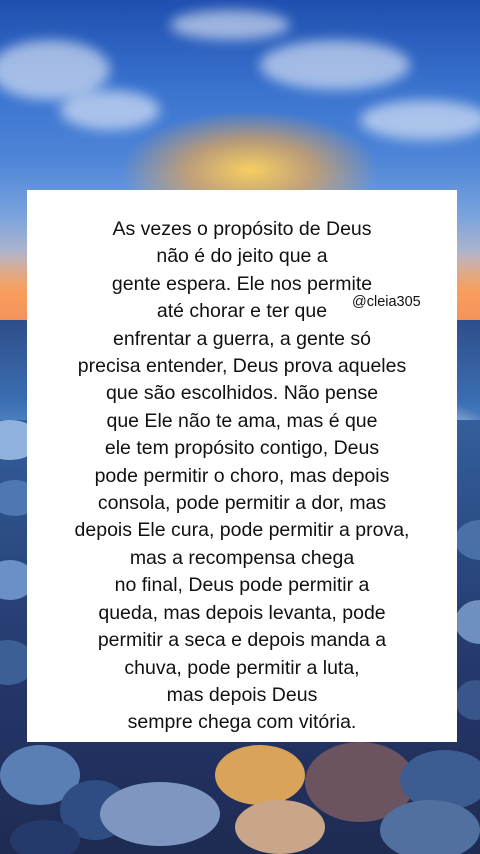  What do you see at coordinates (242, 530) in the screenshot?
I see `quote-line: depois Ele cura, pode permitir a prova,` at bounding box center [242, 530].